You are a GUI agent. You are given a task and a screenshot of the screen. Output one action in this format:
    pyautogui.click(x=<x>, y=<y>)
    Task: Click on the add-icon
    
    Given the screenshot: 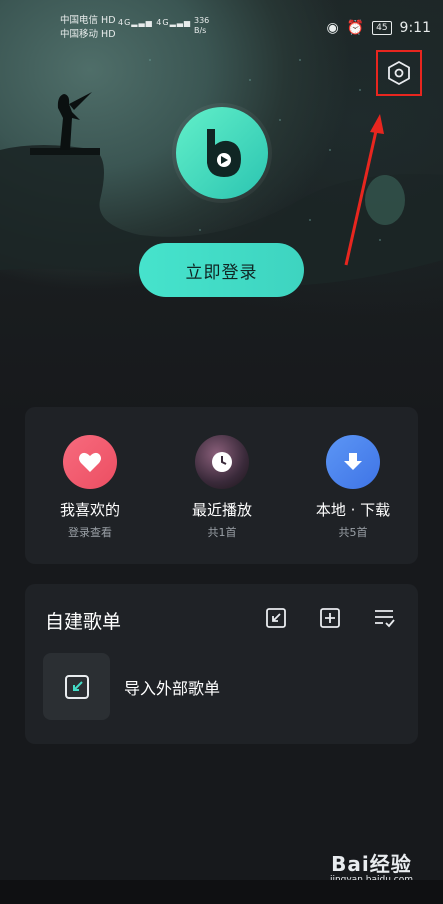 What is the action you would take?
    pyautogui.click(x=330, y=618)
    